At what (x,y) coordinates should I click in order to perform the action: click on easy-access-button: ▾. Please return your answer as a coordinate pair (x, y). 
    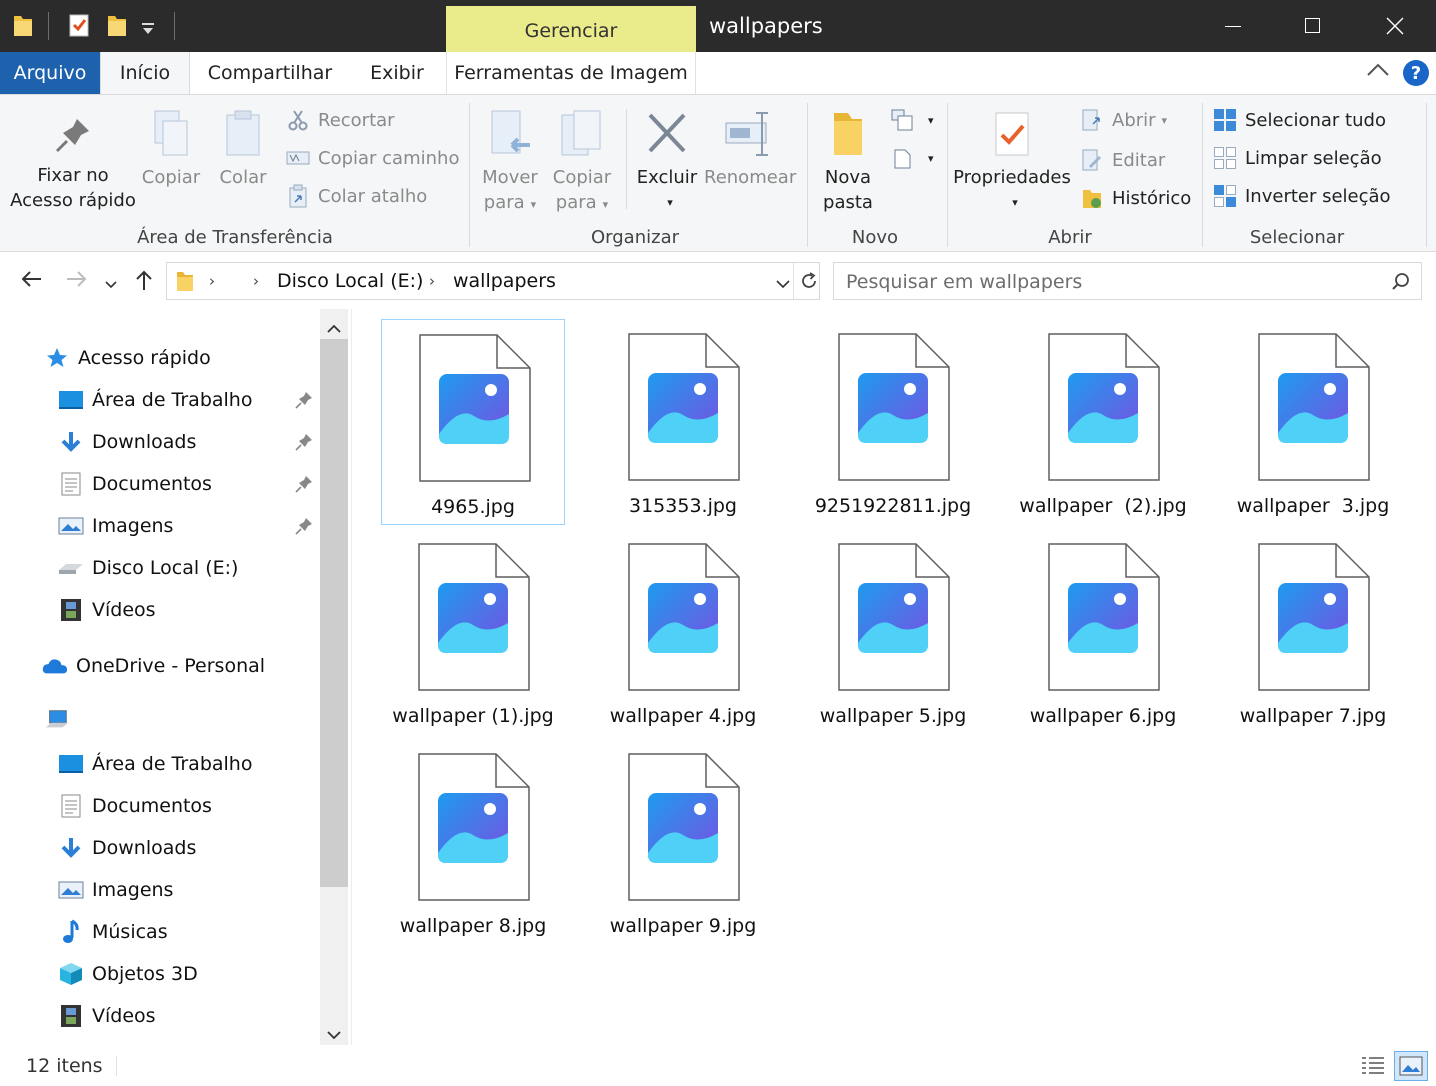
    Looking at the image, I should click on (912, 158).